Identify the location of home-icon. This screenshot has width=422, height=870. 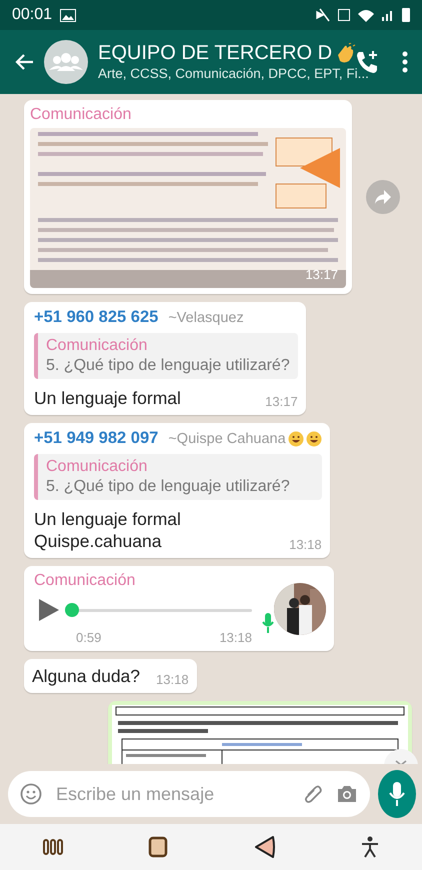
(158, 847).